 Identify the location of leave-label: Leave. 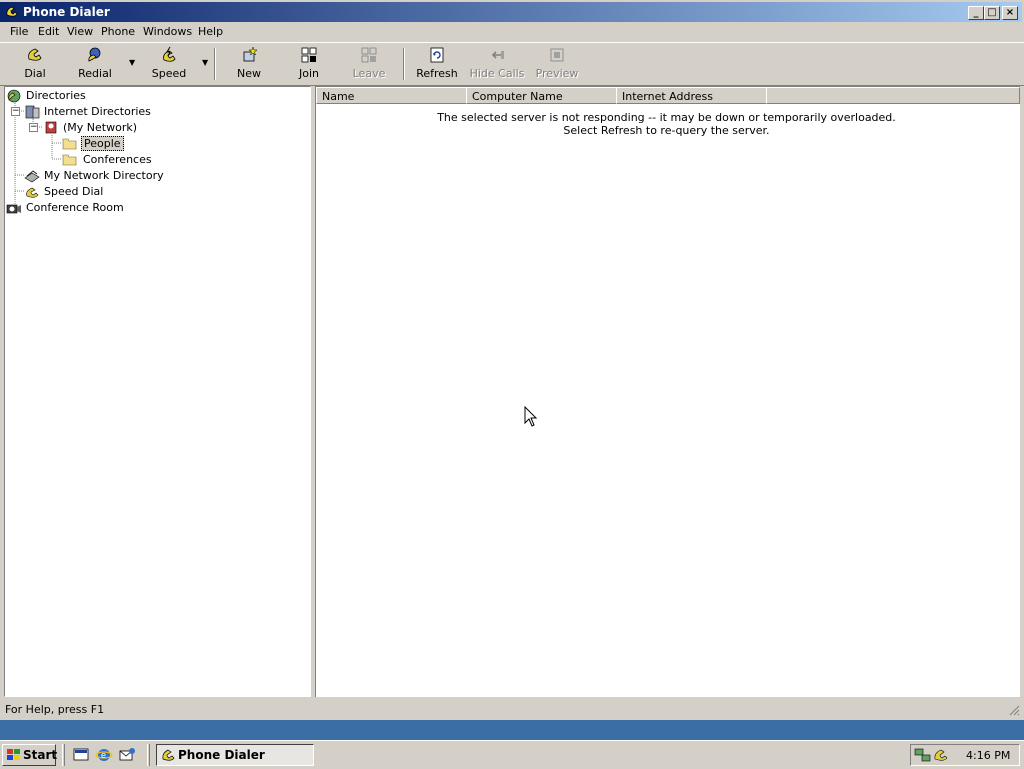
(369, 73).